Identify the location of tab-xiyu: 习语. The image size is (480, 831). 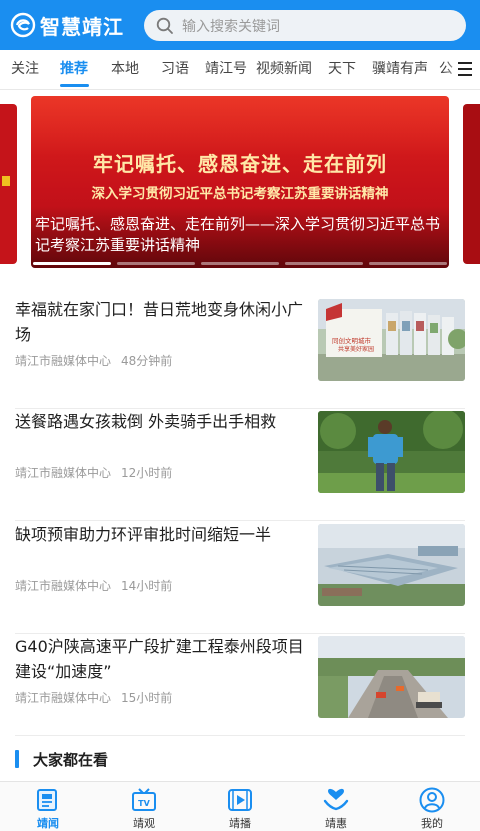
(175, 69).